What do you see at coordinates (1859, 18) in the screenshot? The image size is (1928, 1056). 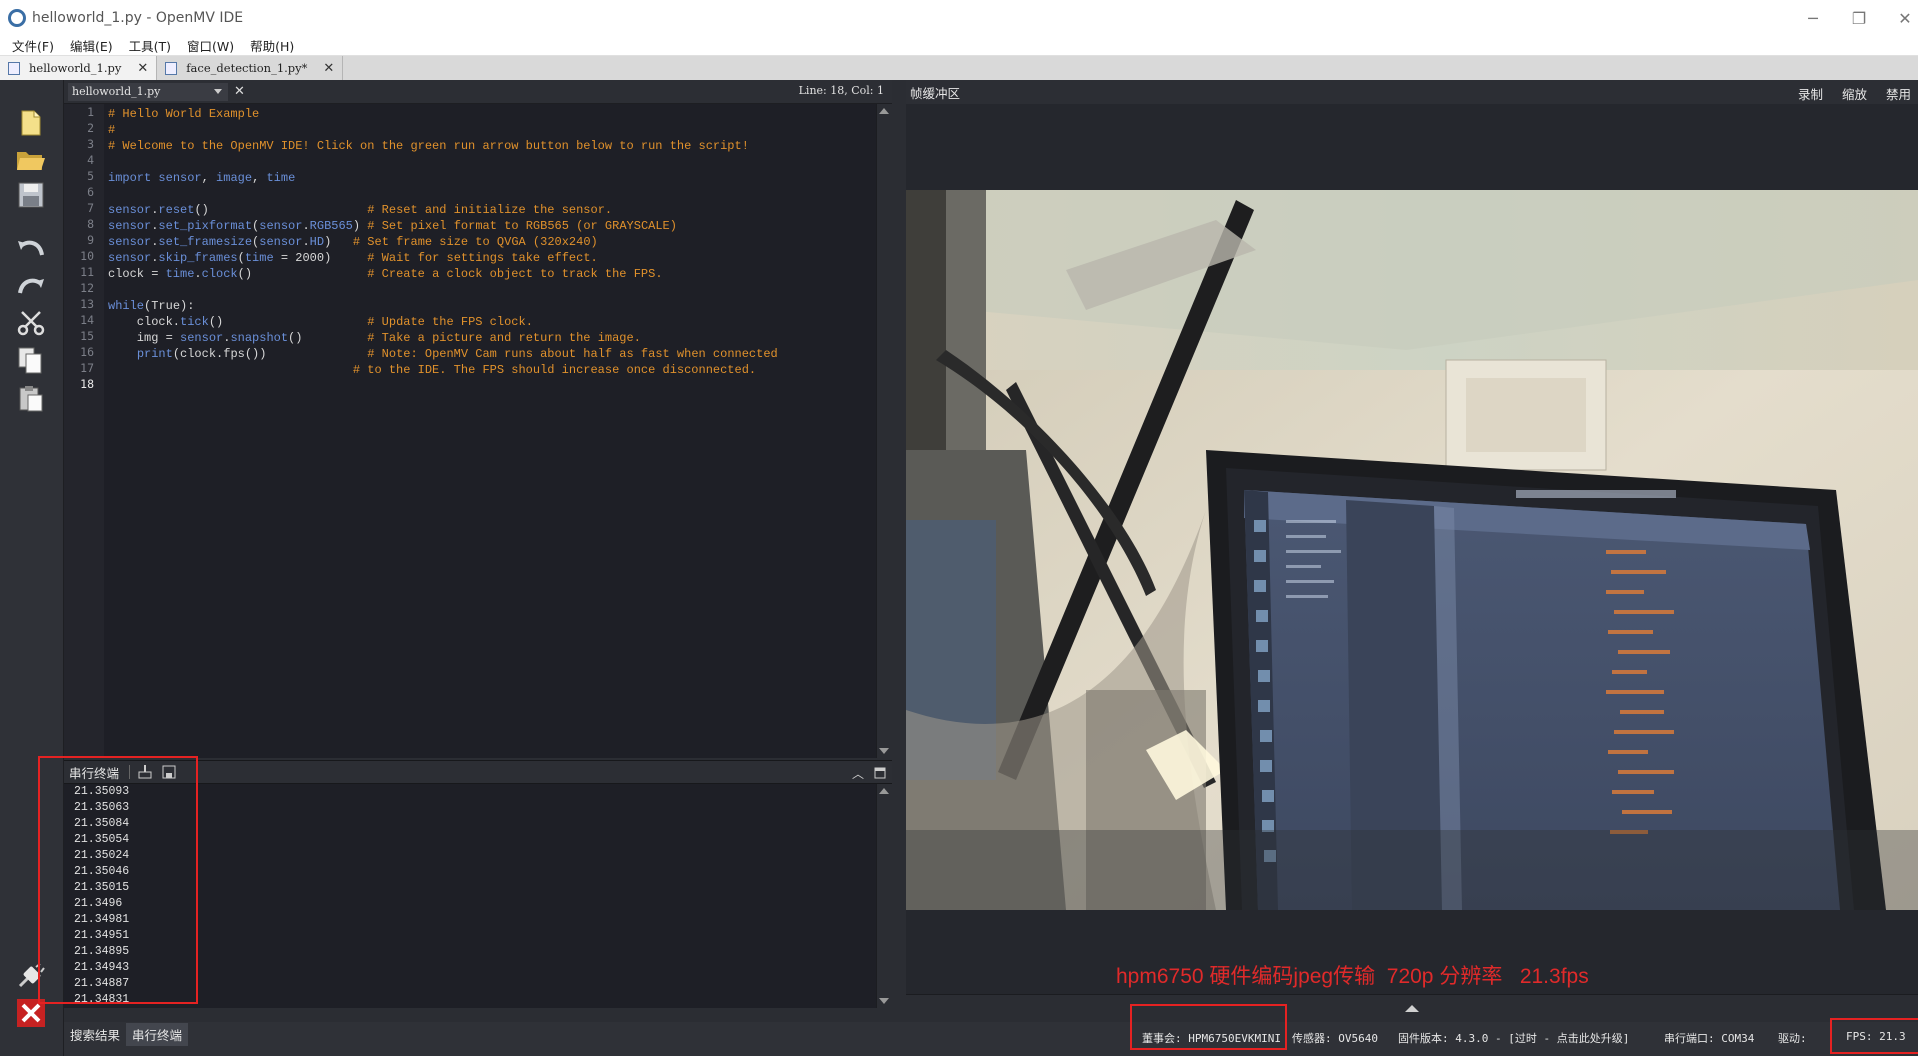 I see `restore-button: ❐` at bounding box center [1859, 18].